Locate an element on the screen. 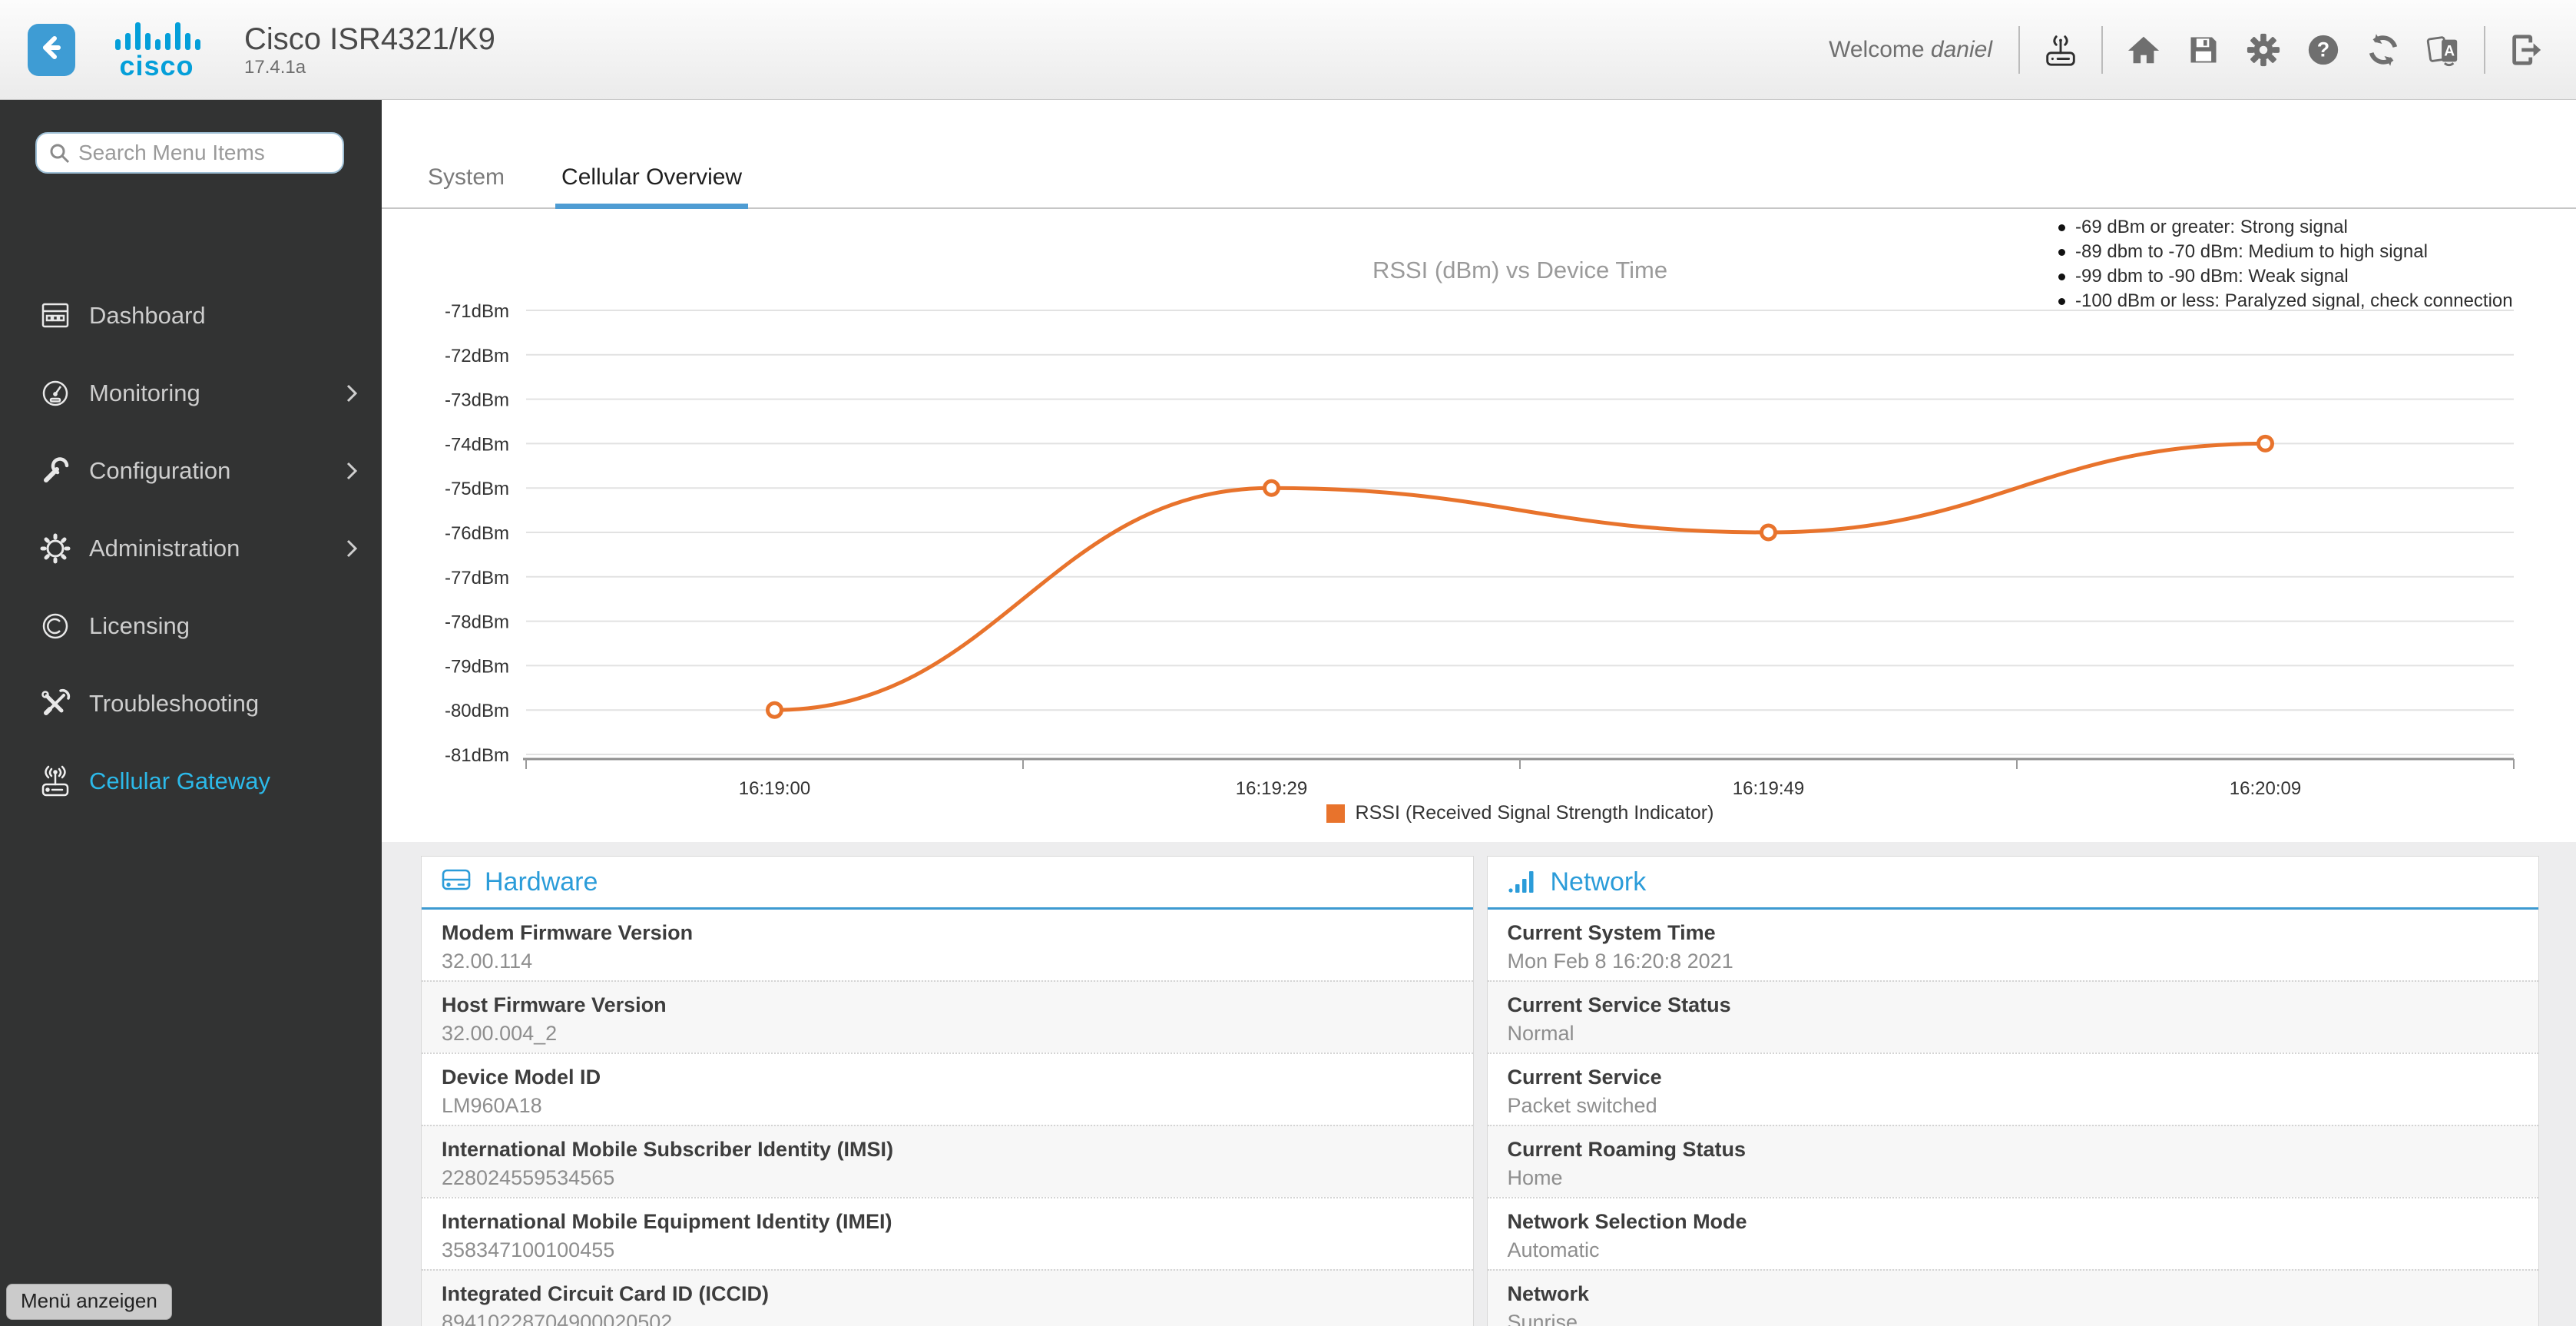 The image size is (2576, 1326). back-arrow-icon is located at coordinates (51, 50).